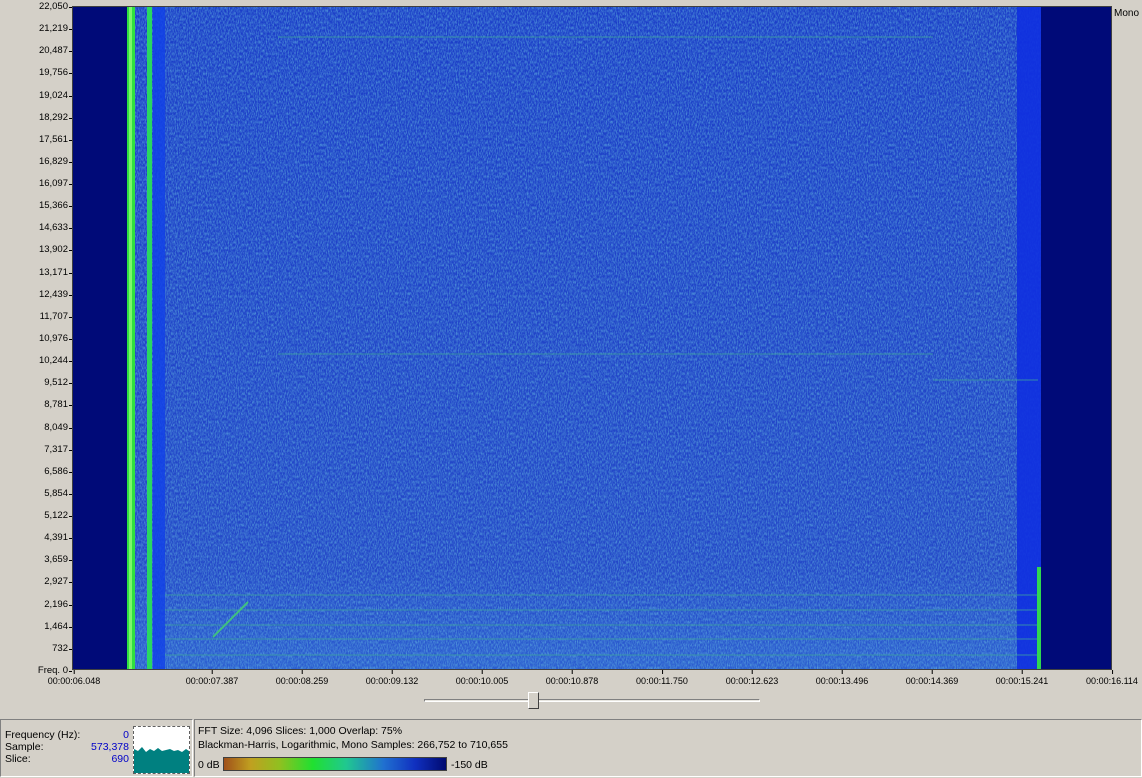  What do you see at coordinates (58, 604) in the screenshot?
I see `y-tick-label: 2,196` at bounding box center [58, 604].